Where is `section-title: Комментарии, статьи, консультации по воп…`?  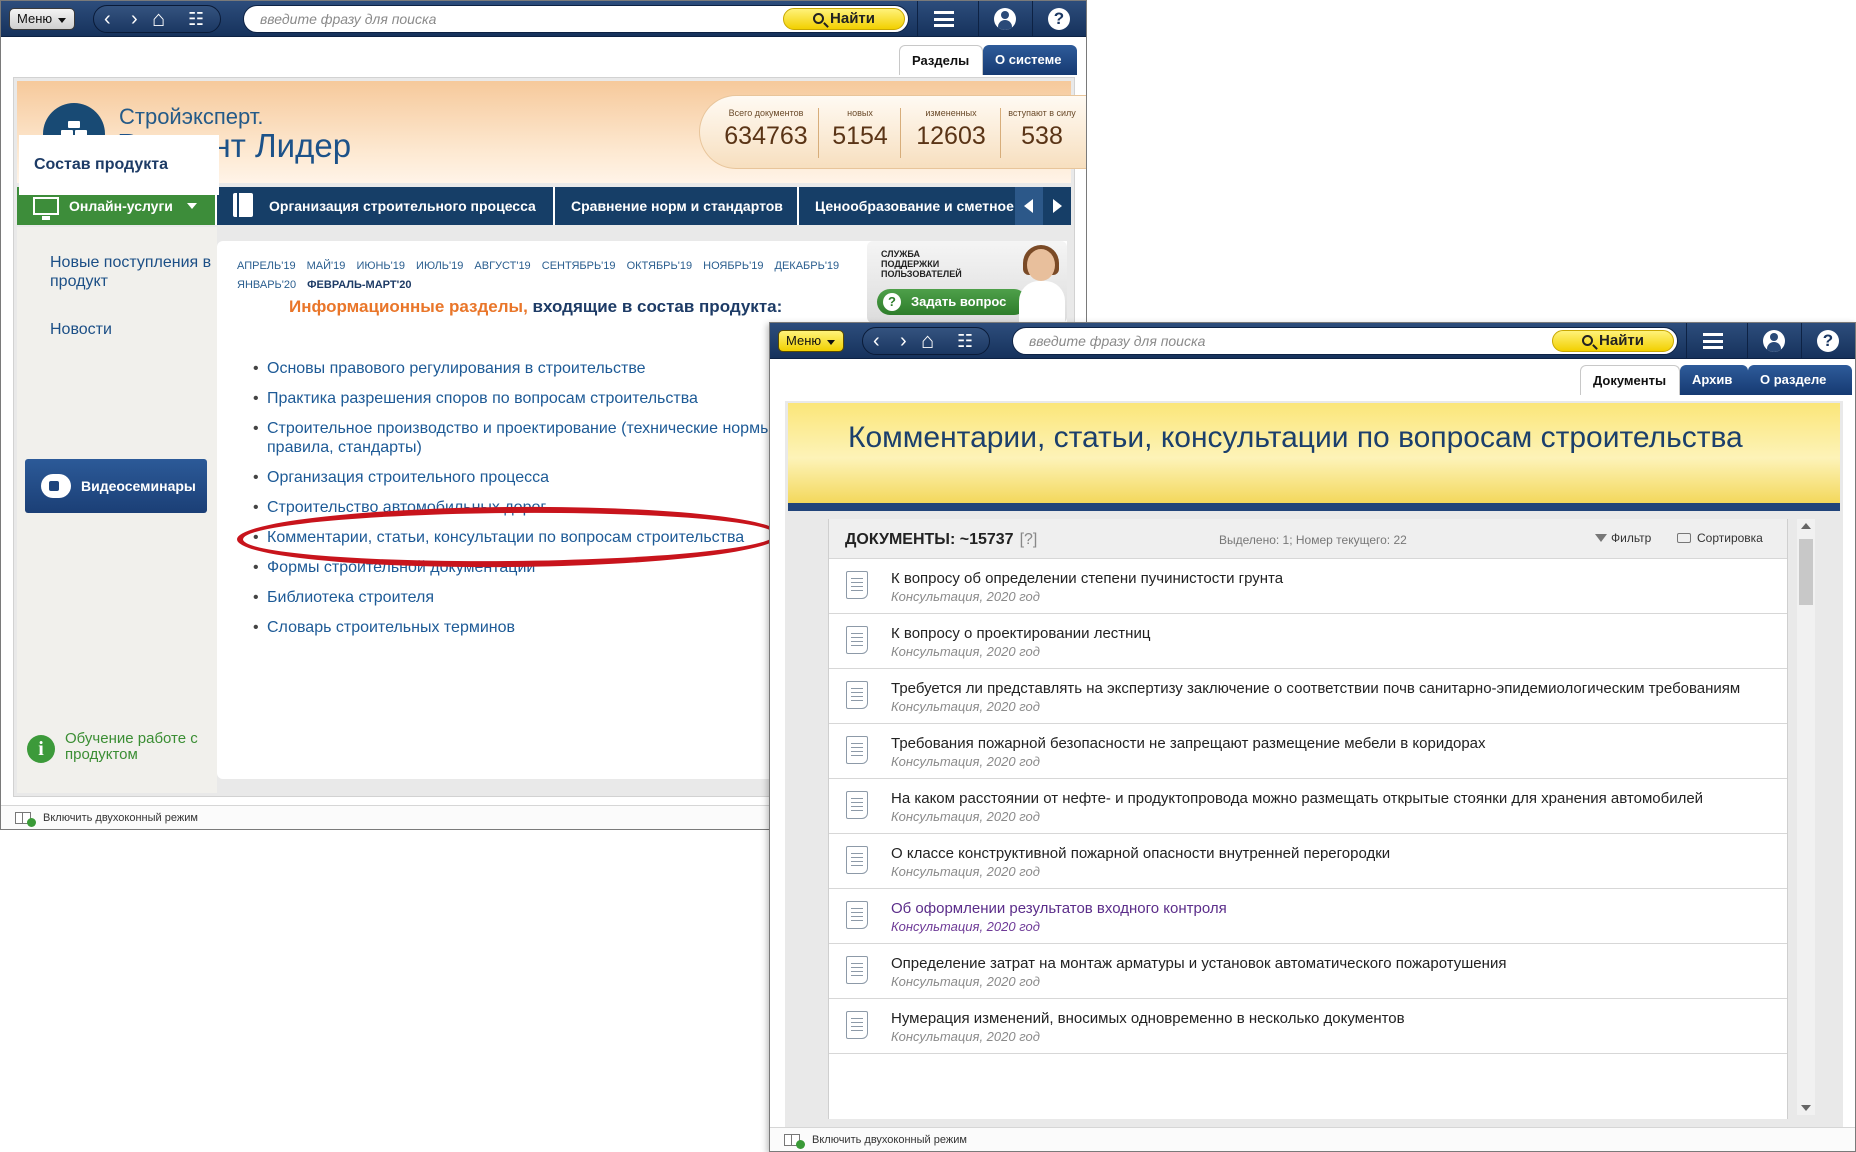 section-title: Комментарии, статьи, консультации по воп… is located at coordinates (1295, 437).